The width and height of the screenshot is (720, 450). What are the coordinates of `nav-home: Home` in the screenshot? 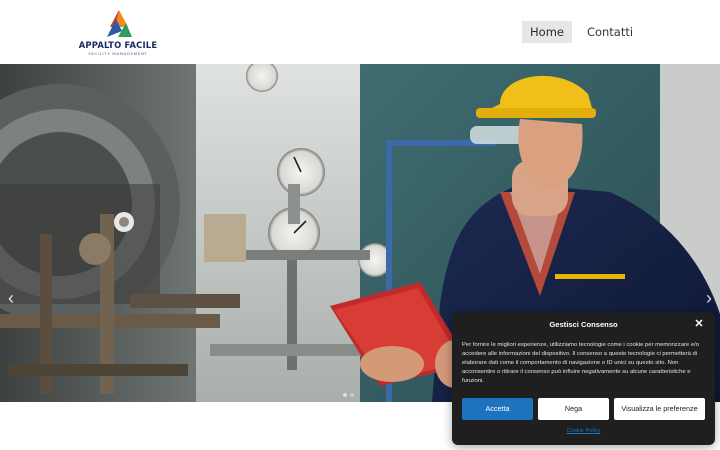 It's located at (547, 32).